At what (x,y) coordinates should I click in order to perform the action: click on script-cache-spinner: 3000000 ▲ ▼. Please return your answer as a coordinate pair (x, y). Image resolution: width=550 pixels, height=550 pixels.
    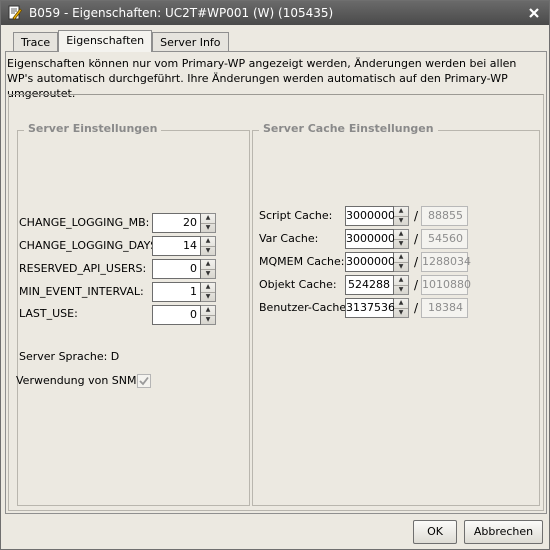
    Looking at the image, I should click on (377, 216).